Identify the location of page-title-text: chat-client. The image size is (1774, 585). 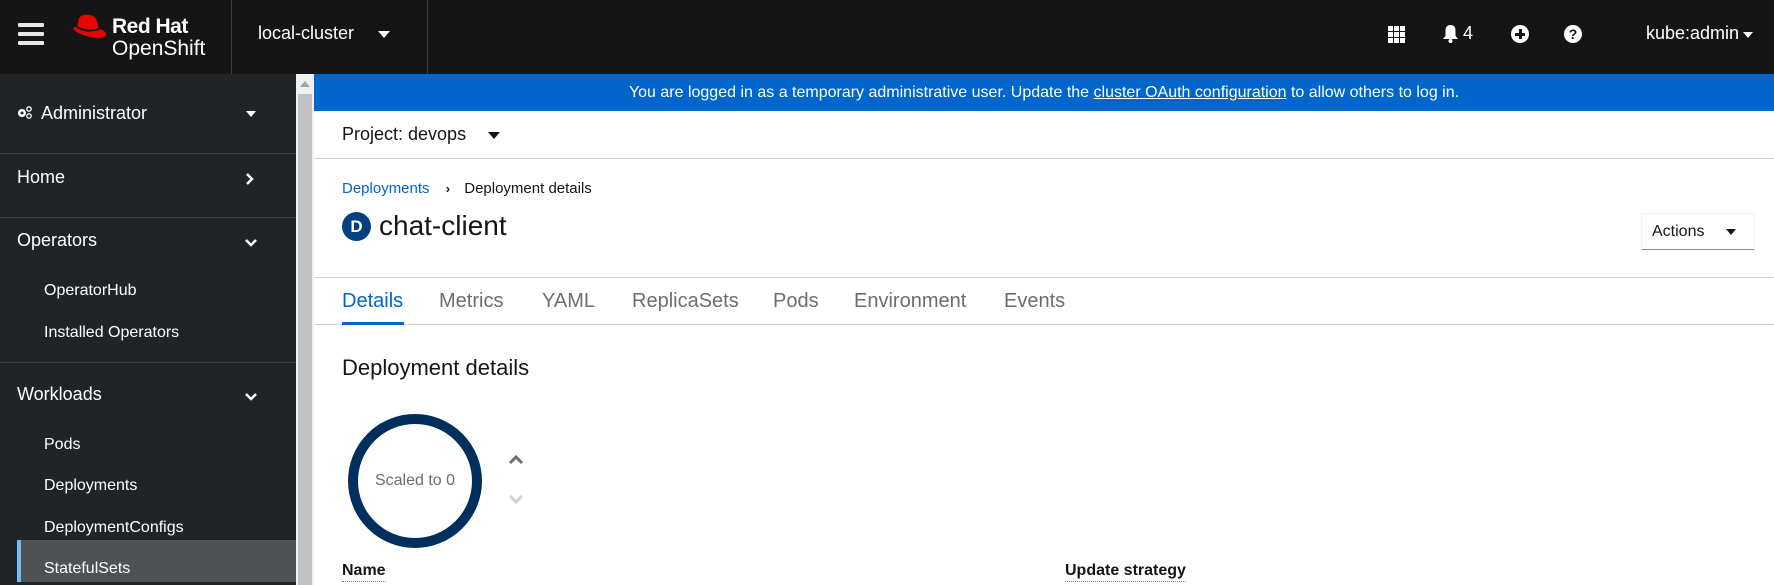
(443, 225).